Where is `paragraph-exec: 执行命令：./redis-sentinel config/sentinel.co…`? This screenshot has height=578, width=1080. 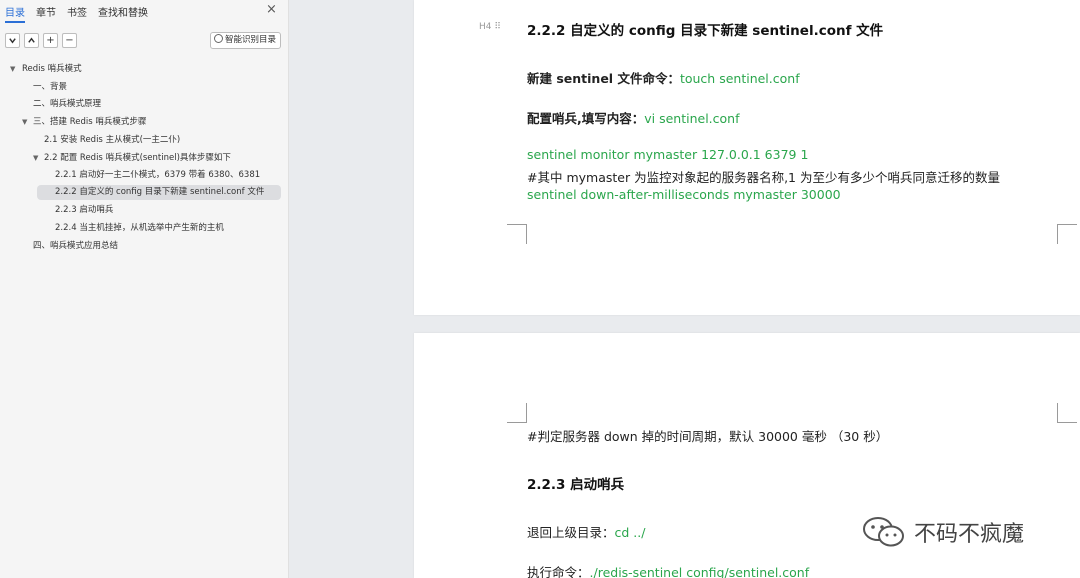
paragraph-exec: 执行命令：./redis-sentinel config/sentinel.co… is located at coordinates (668, 570).